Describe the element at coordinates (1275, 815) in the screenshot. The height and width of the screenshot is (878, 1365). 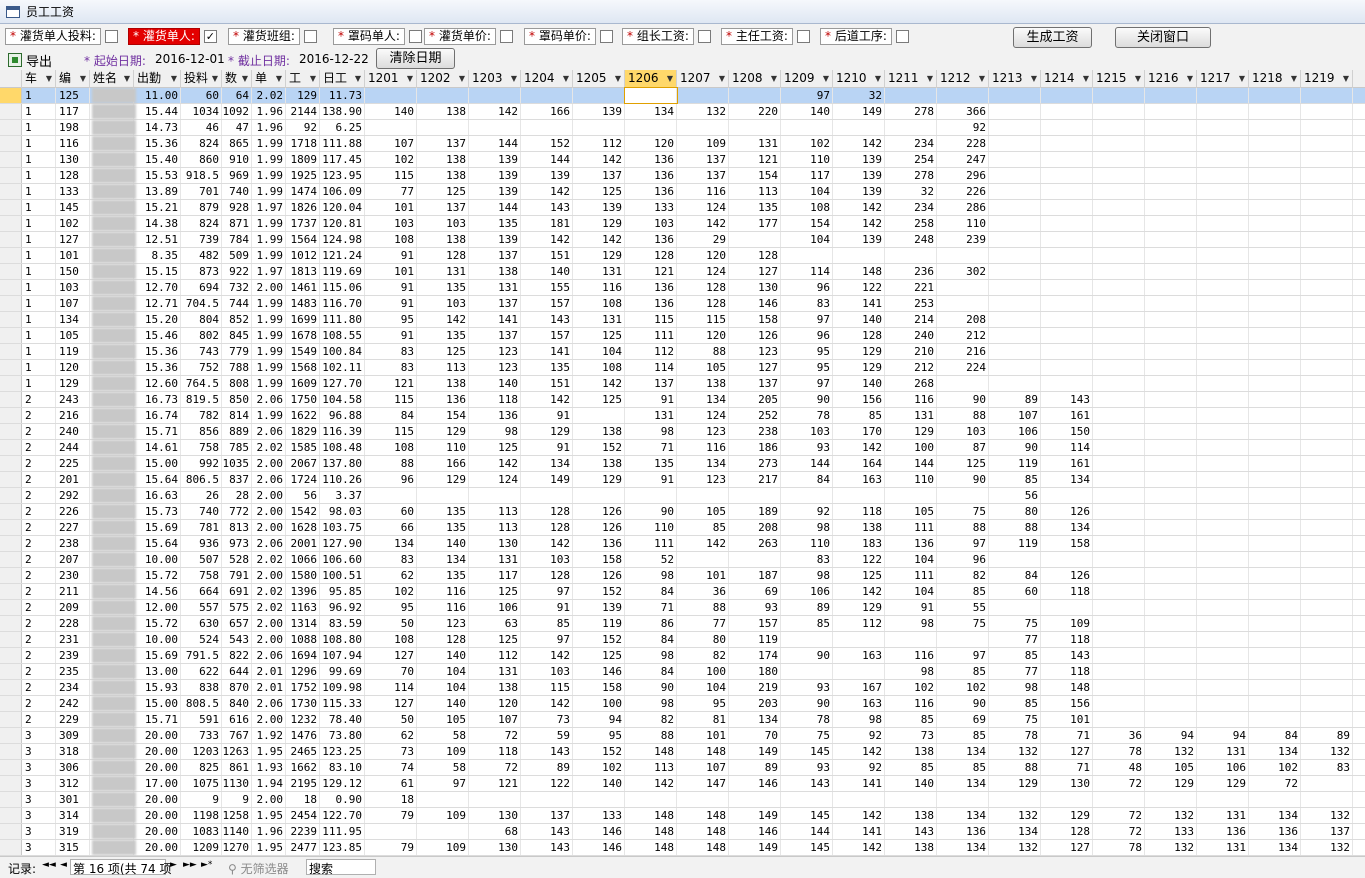
I see `table-cell: 134` at that location.